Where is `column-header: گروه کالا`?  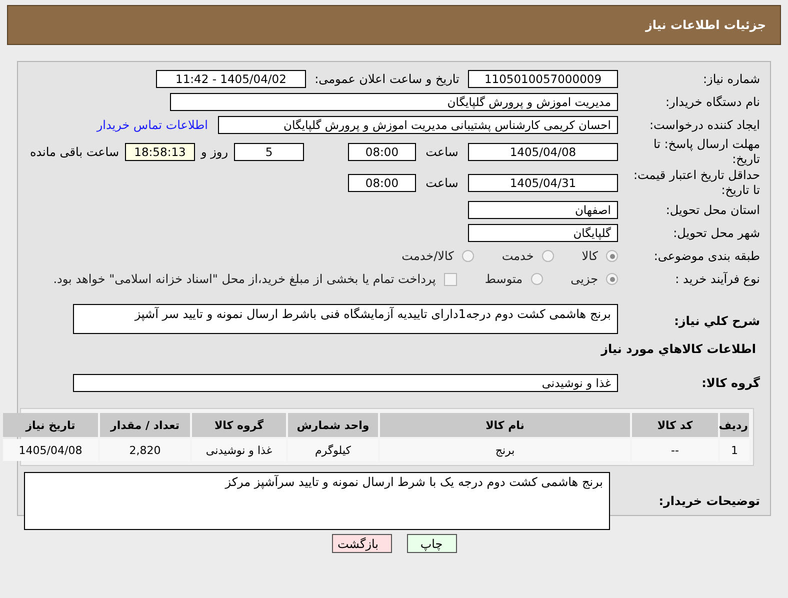 column-header: گروه کالا is located at coordinates (239, 425).